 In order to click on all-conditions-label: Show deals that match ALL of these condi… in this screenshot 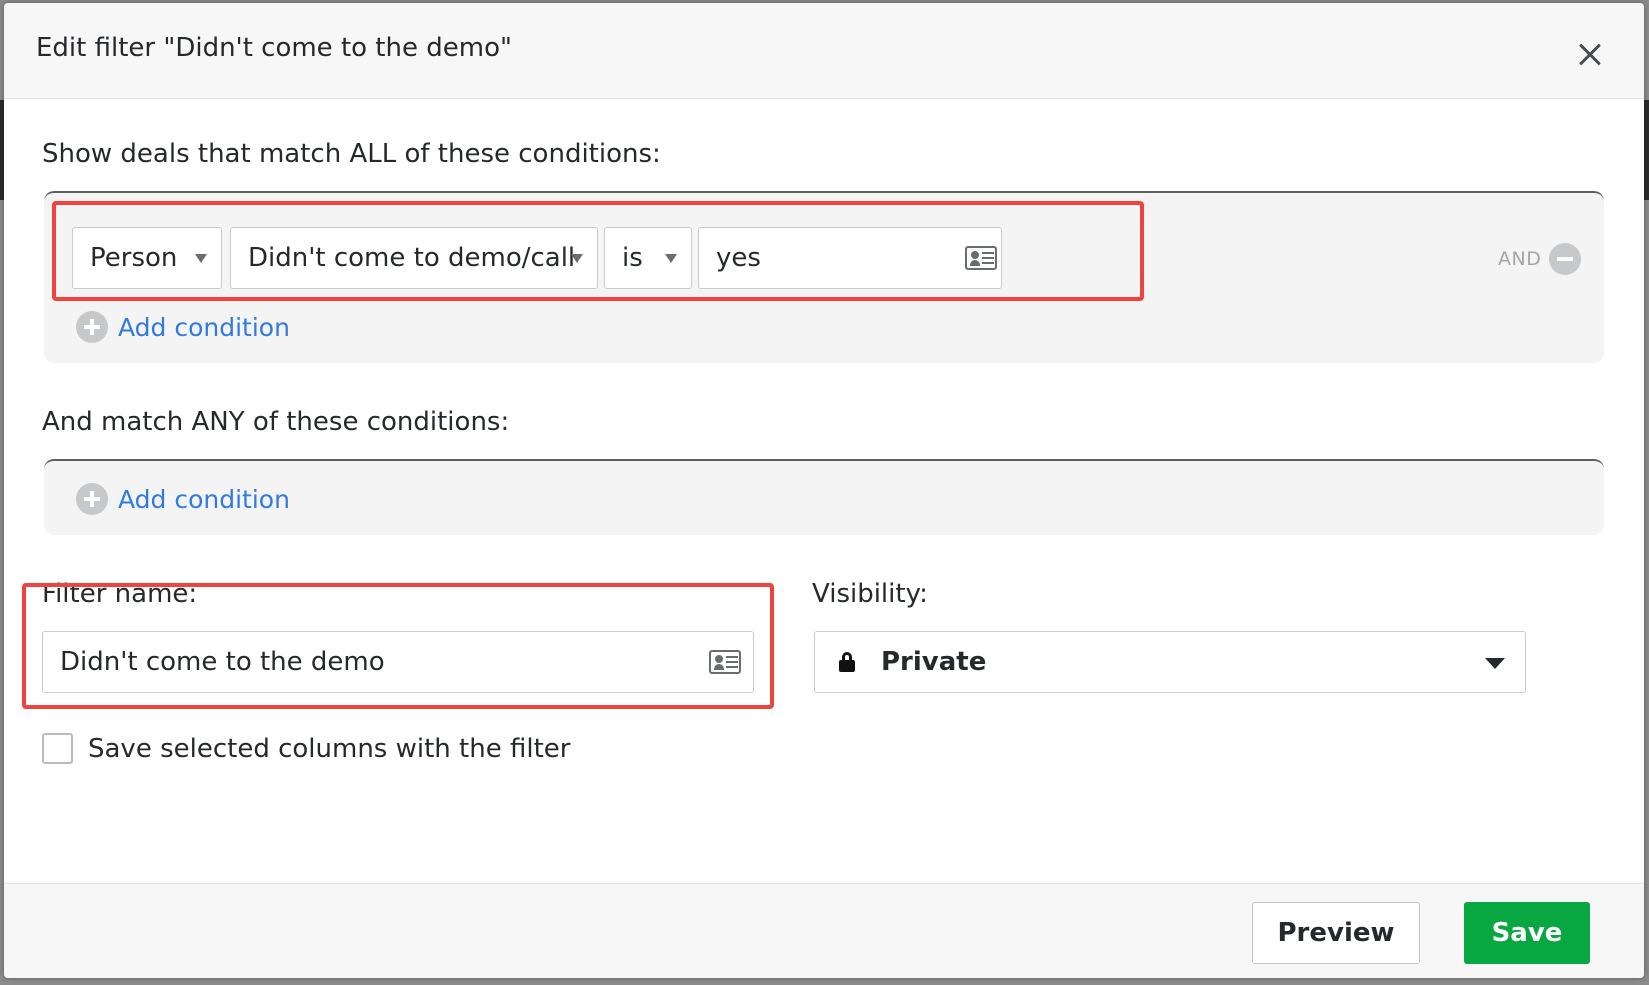, I will do `click(351, 154)`.